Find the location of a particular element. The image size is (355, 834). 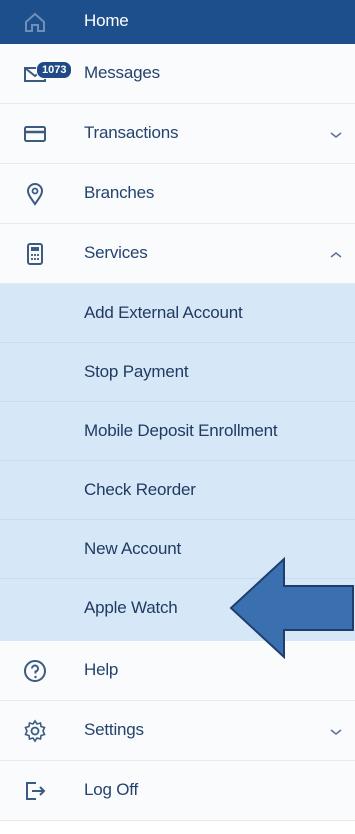

menu-item-settings: Settings is located at coordinates (177, 731).